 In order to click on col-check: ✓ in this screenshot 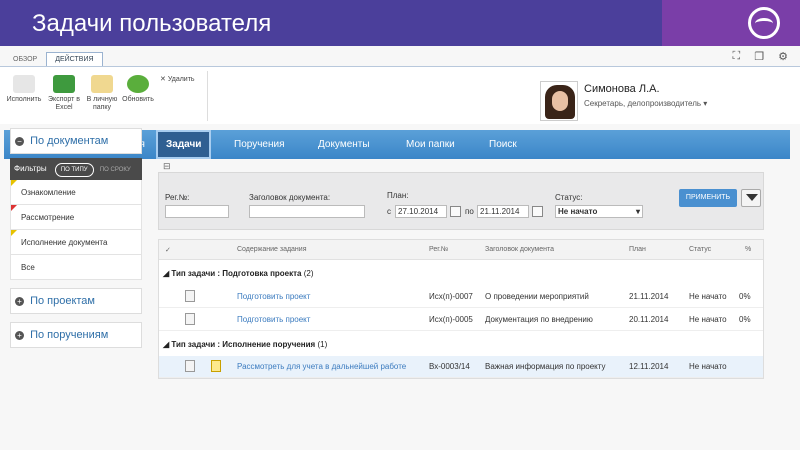, I will do `click(168, 250)`.